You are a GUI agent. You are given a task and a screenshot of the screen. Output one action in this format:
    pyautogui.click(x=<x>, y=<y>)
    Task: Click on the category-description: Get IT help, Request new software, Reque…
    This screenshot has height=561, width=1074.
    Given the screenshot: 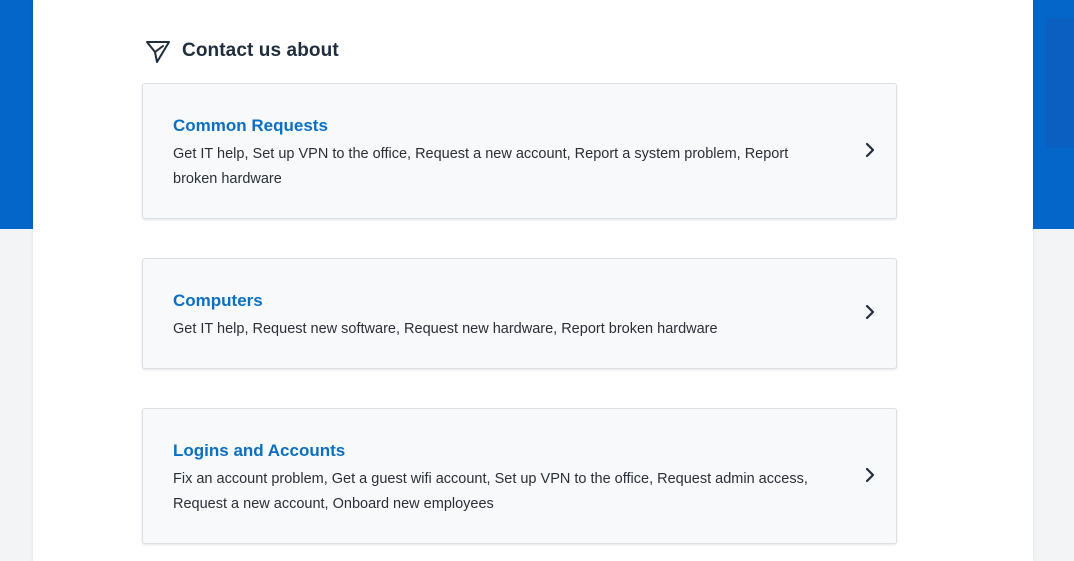 What is the action you would take?
    pyautogui.click(x=445, y=329)
    